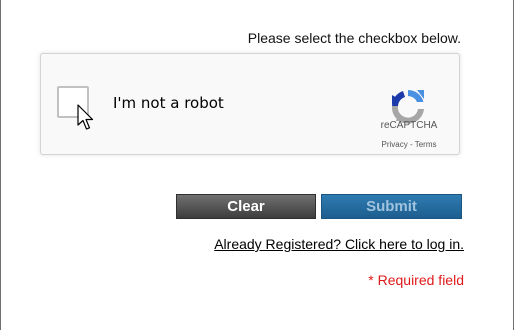 This screenshot has width=516, height=330. What do you see at coordinates (354, 38) in the screenshot?
I see `captcha-instruction: Please select the checkbox below.` at bounding box center [354, 38].